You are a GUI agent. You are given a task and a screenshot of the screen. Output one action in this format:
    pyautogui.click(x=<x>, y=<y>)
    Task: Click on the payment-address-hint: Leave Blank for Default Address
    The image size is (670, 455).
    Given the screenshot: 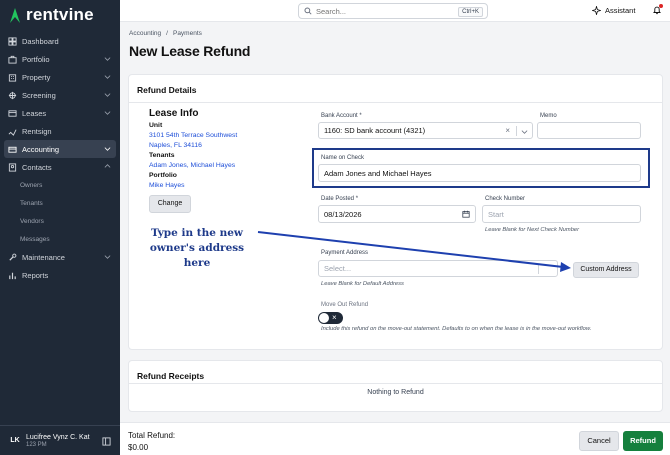 What is the action you would take?
    pyautogui.click(x=362, y=284)
    